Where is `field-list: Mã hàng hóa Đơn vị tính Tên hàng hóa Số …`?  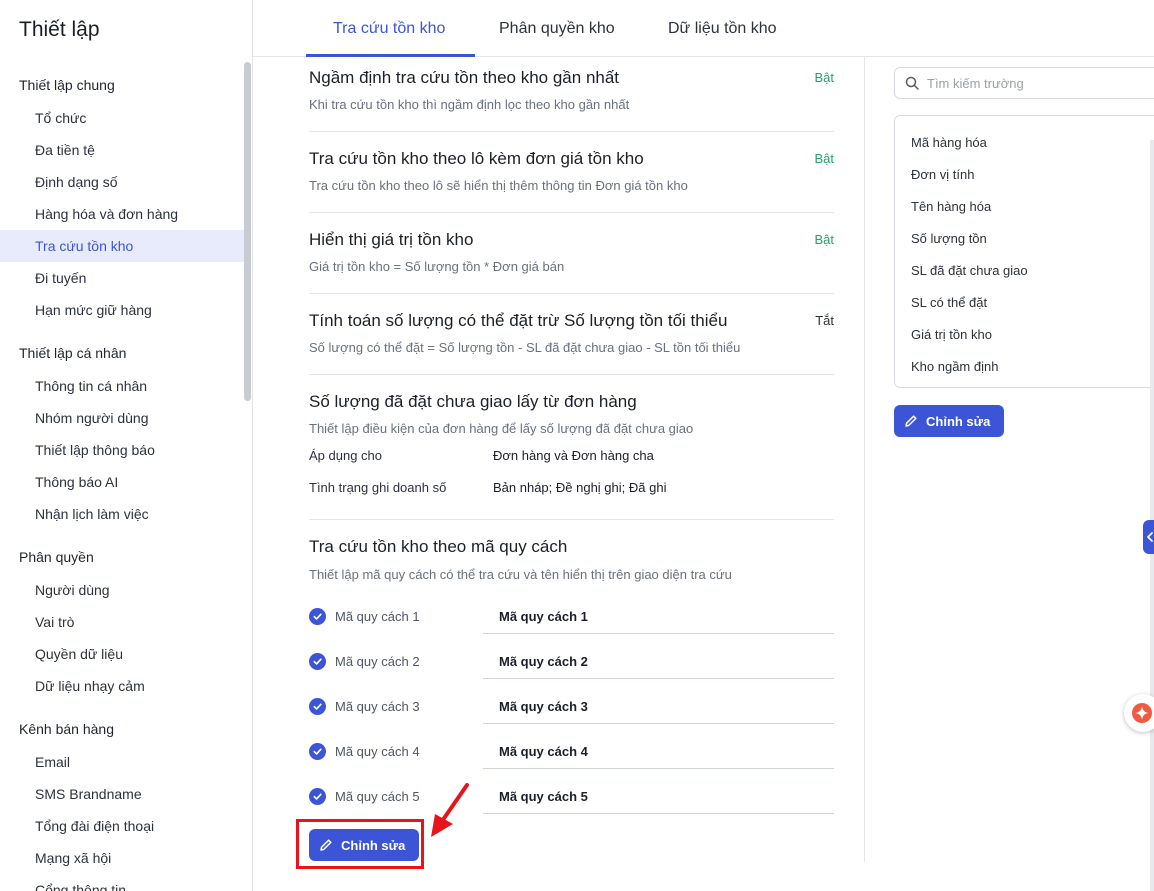 field-list: Mã hàng hóa Đơn vị tính Tên hàng hóa Số … is located at coordinates (1024, 251).